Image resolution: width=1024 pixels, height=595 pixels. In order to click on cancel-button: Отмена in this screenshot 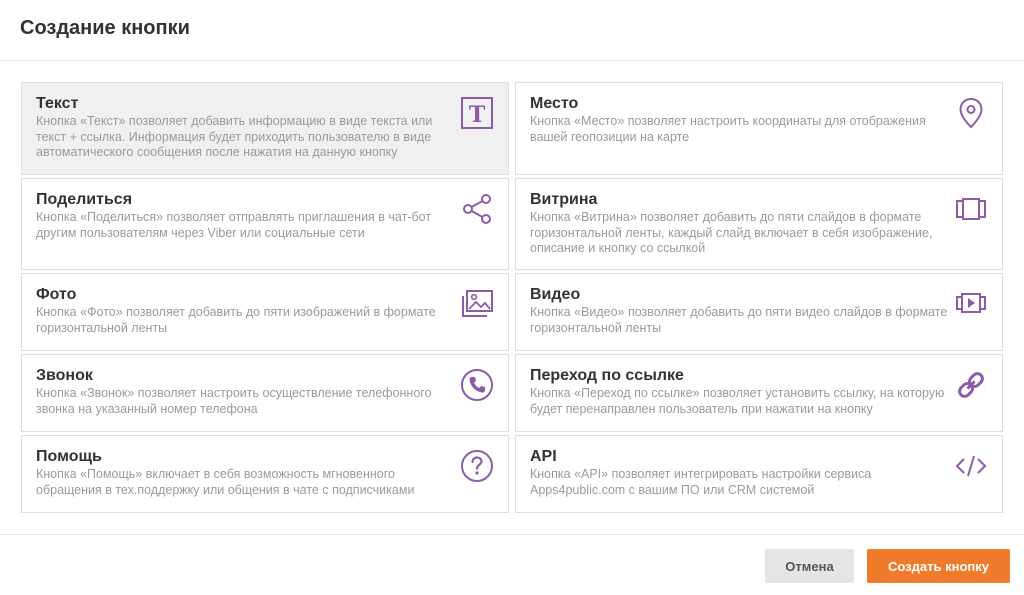, I will do `click(809, 566)`.